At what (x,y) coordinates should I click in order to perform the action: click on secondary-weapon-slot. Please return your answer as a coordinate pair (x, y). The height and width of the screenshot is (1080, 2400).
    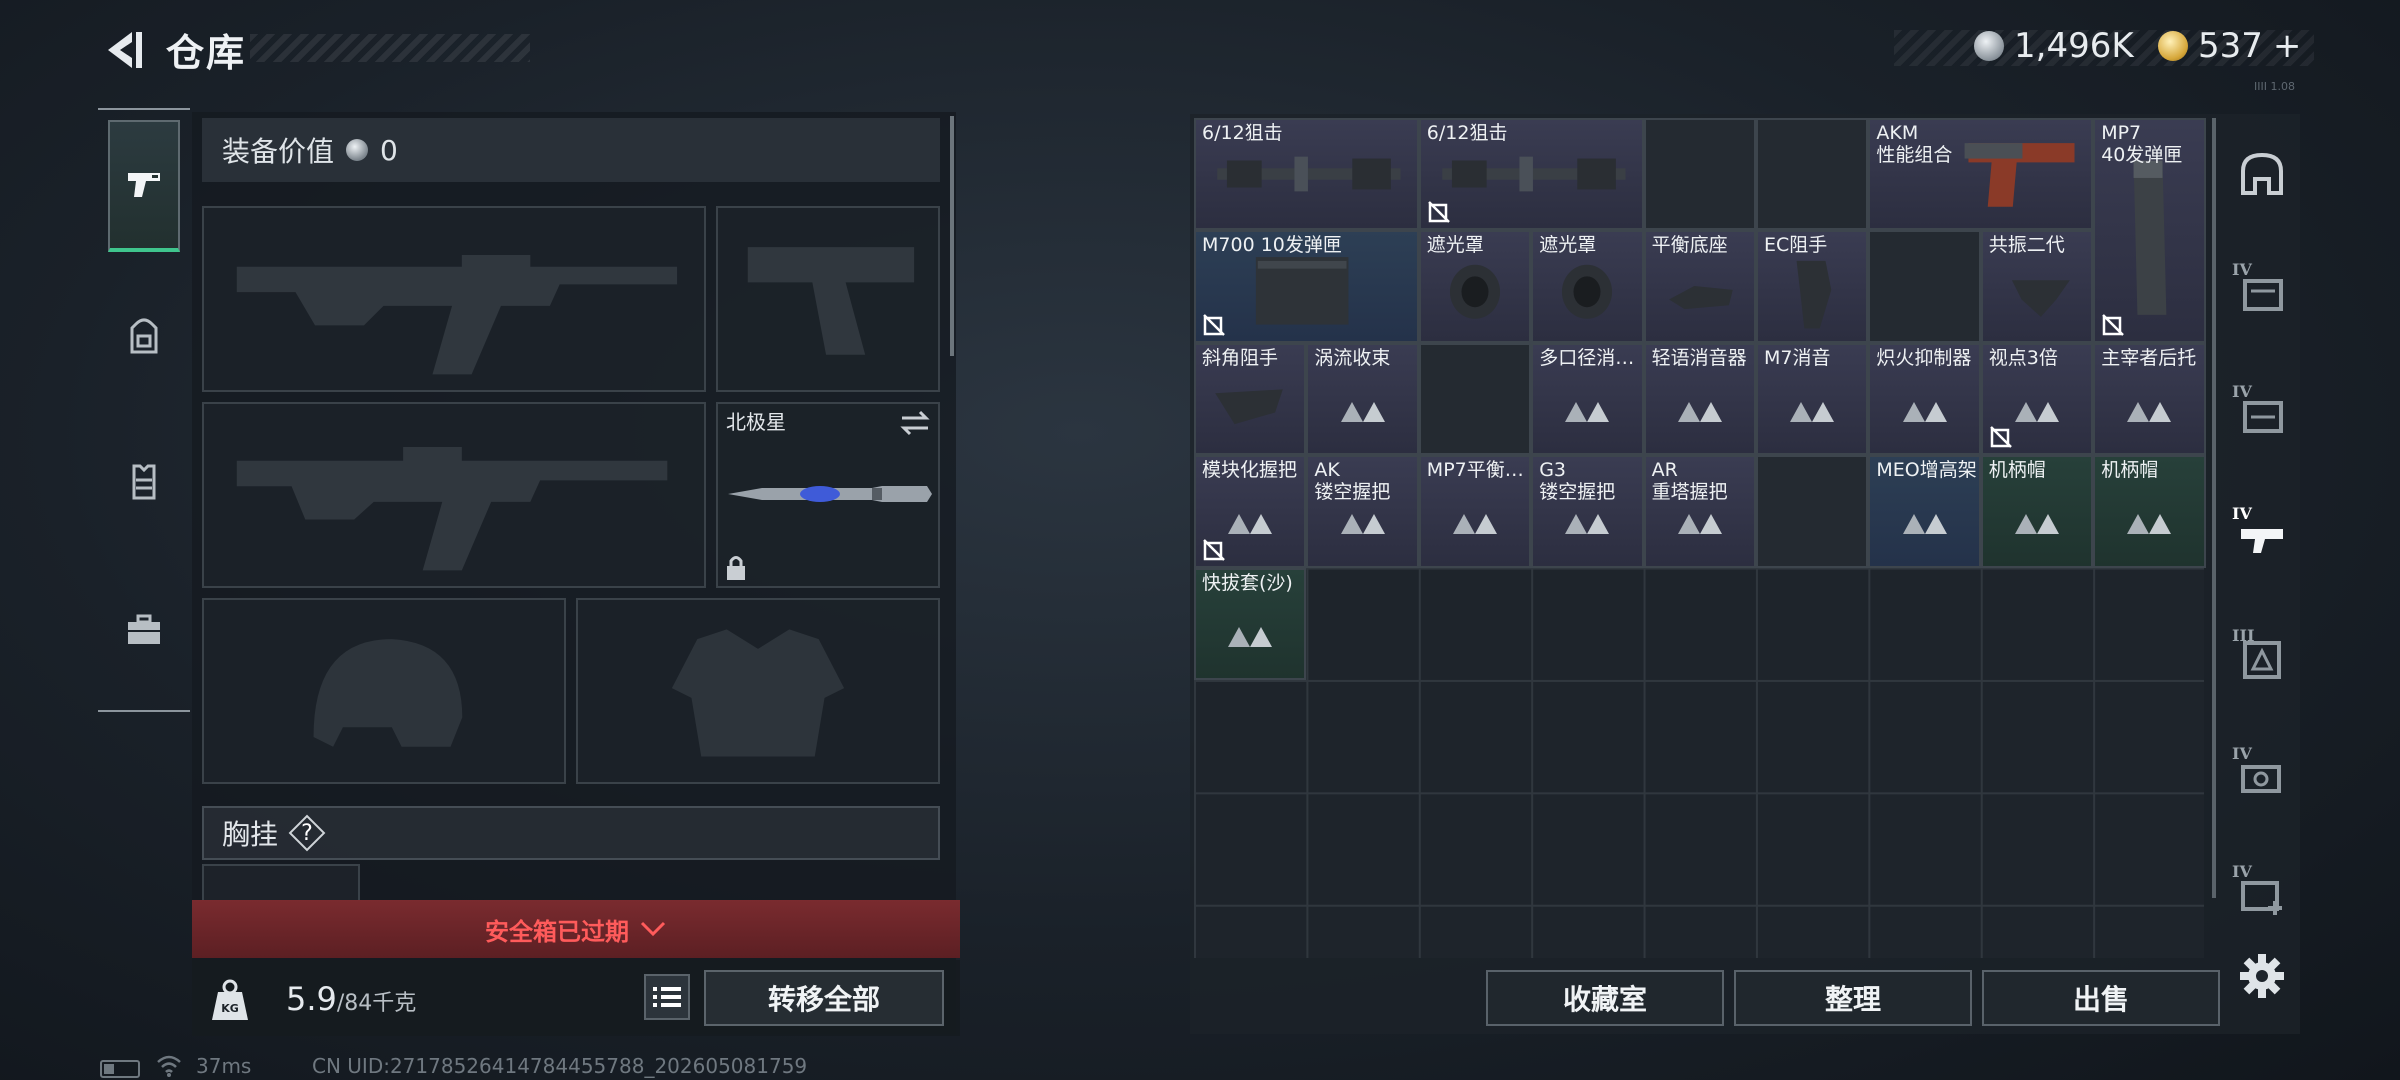
    Looking at the image, I should click on (454, 495).